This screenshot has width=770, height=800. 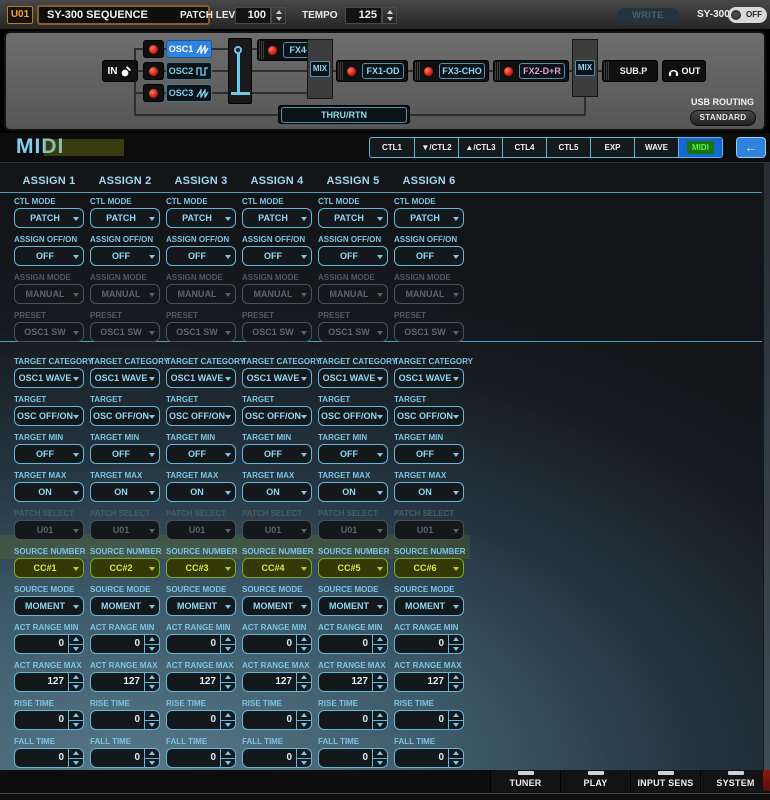 What do you see at coordinates (20, 15) in the screenshot?
I see `patch-bank-badge: U01` at bounding box center [20, 15].